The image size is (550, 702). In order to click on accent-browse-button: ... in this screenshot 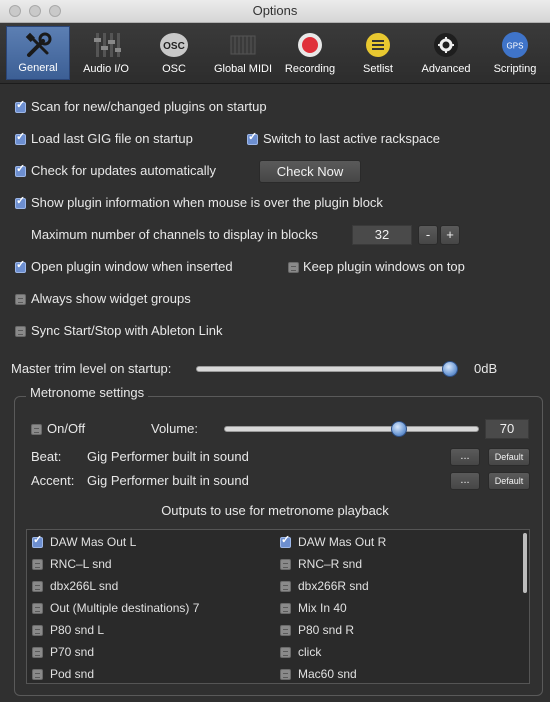, I will do `click(465, 481)`.